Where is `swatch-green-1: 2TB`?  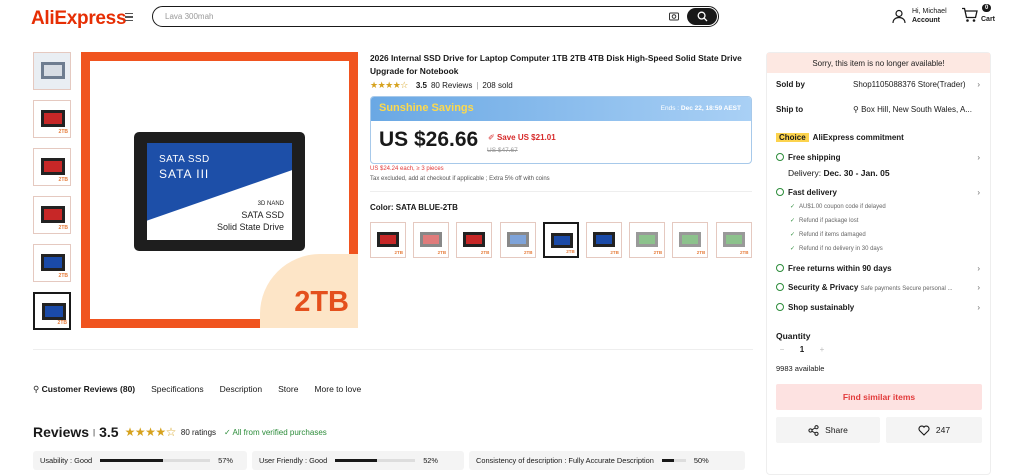 swatch-green-1: 2TB is located at coordinates (647, 240).